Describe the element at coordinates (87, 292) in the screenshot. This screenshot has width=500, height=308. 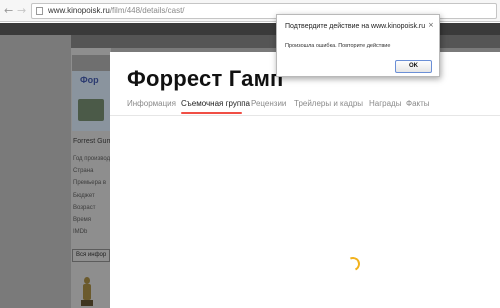
I see `award-statuette-icon` at that location.